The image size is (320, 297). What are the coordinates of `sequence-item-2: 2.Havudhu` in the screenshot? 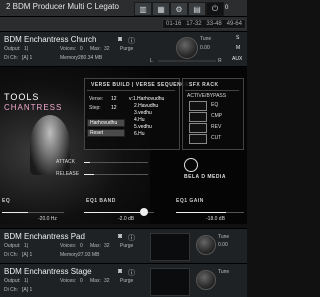 It's located at (146, 106).